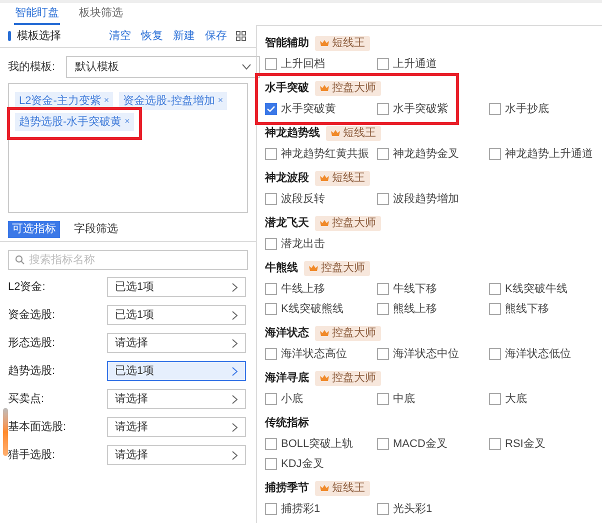  Describe the element at coordinates (321, 399) in the screenshot. I see `checkbox-option: 小底` at that location.